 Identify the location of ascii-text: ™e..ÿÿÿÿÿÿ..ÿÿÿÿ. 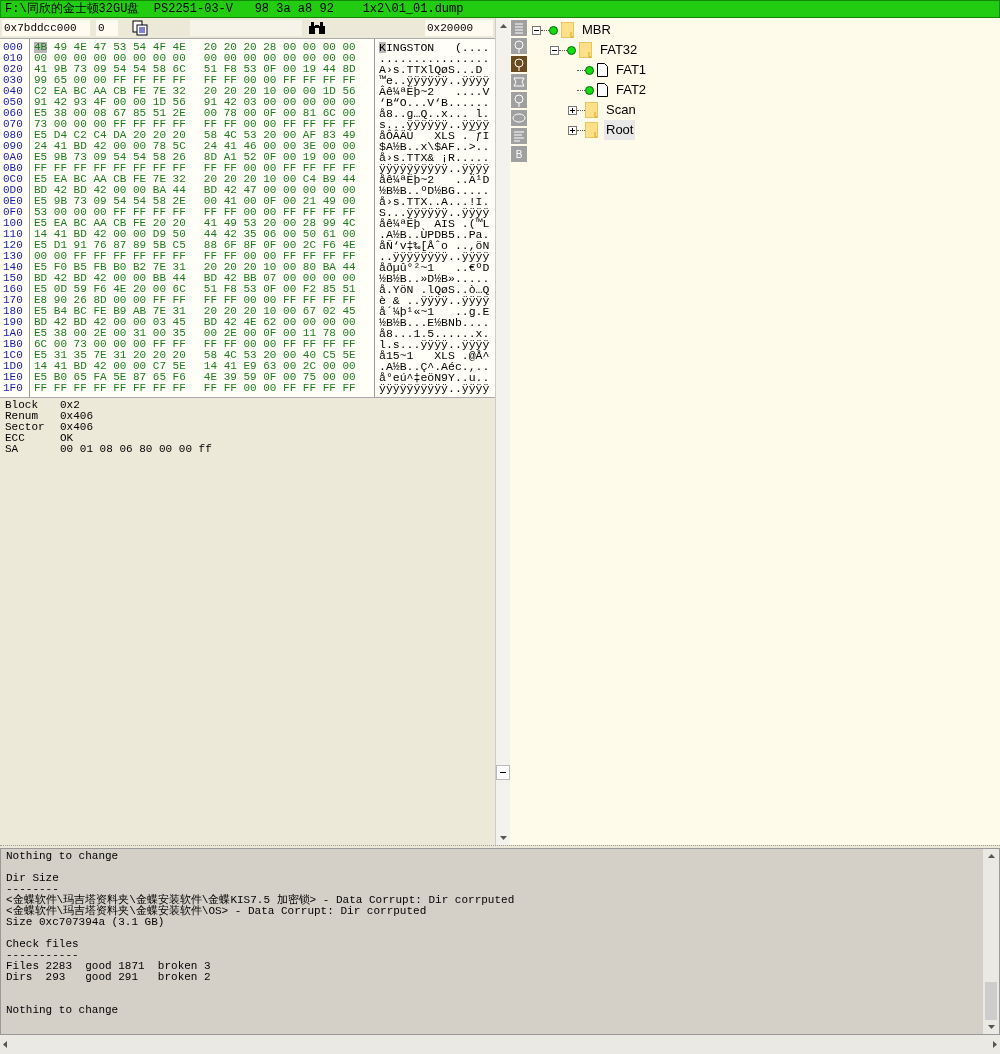
(434, 80).